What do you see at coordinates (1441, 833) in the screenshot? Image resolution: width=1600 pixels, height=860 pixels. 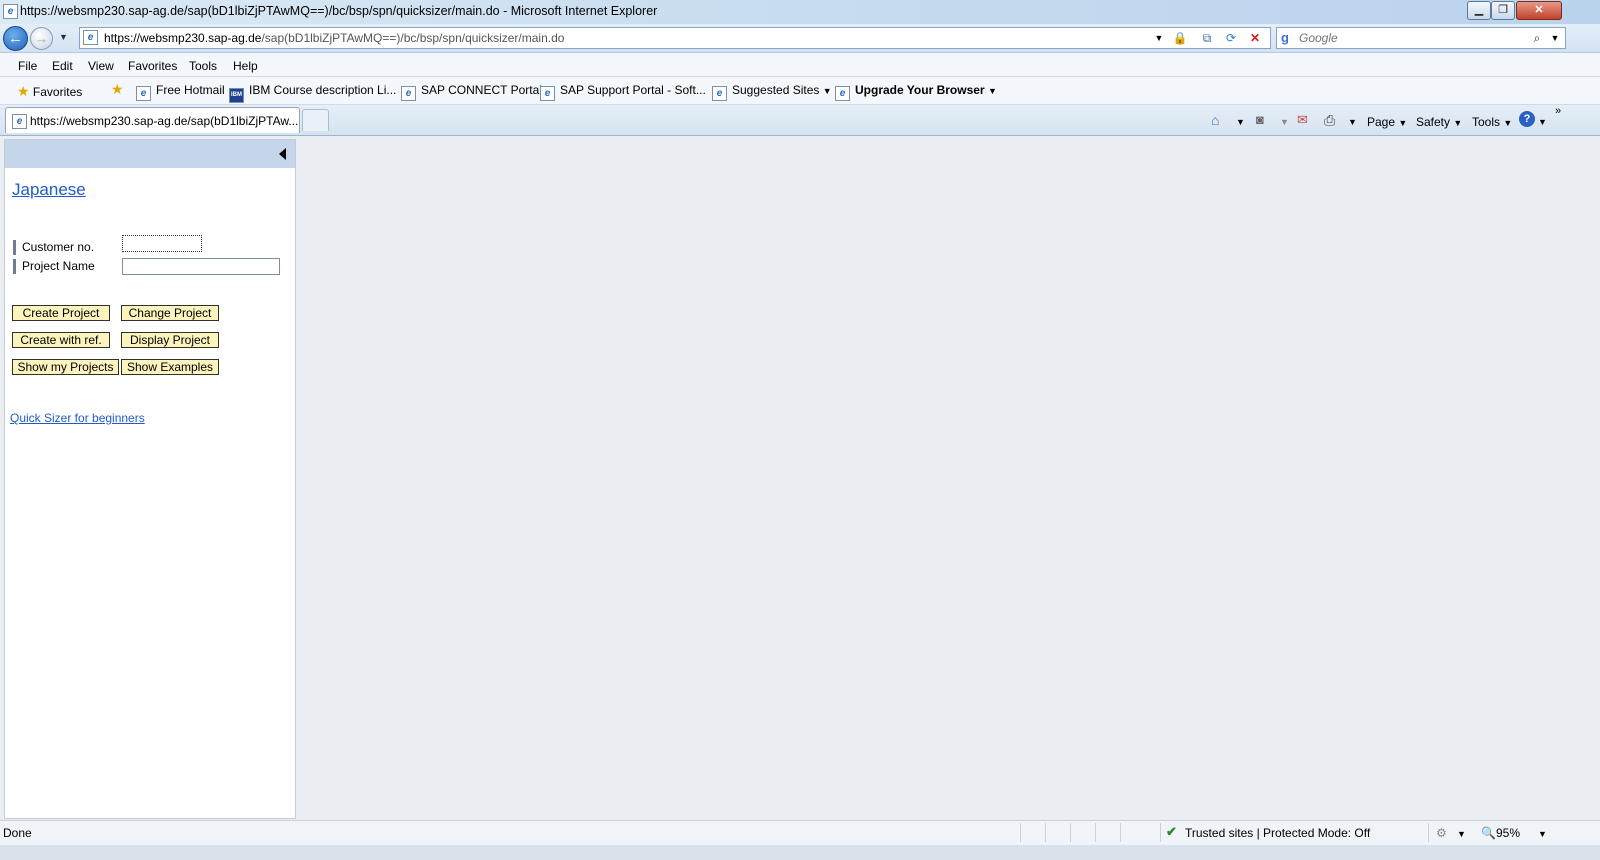 I see `protected-mode-icon: ⚙` at bounding box center [1441, 833].